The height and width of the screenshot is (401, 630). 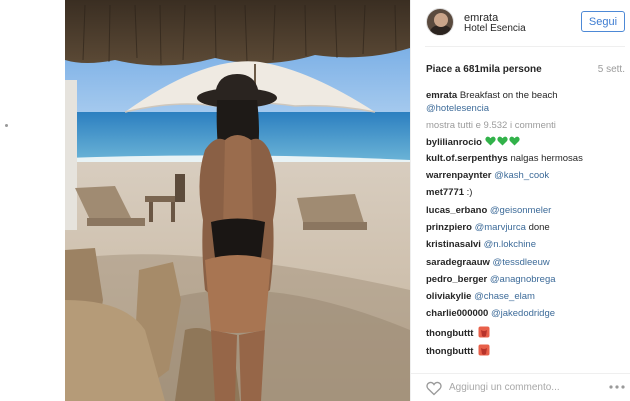 What do you see at coordinates (457, 313) in the screenshot?
I see `comment-user: charlie000000` at bounding box center [457, 313].